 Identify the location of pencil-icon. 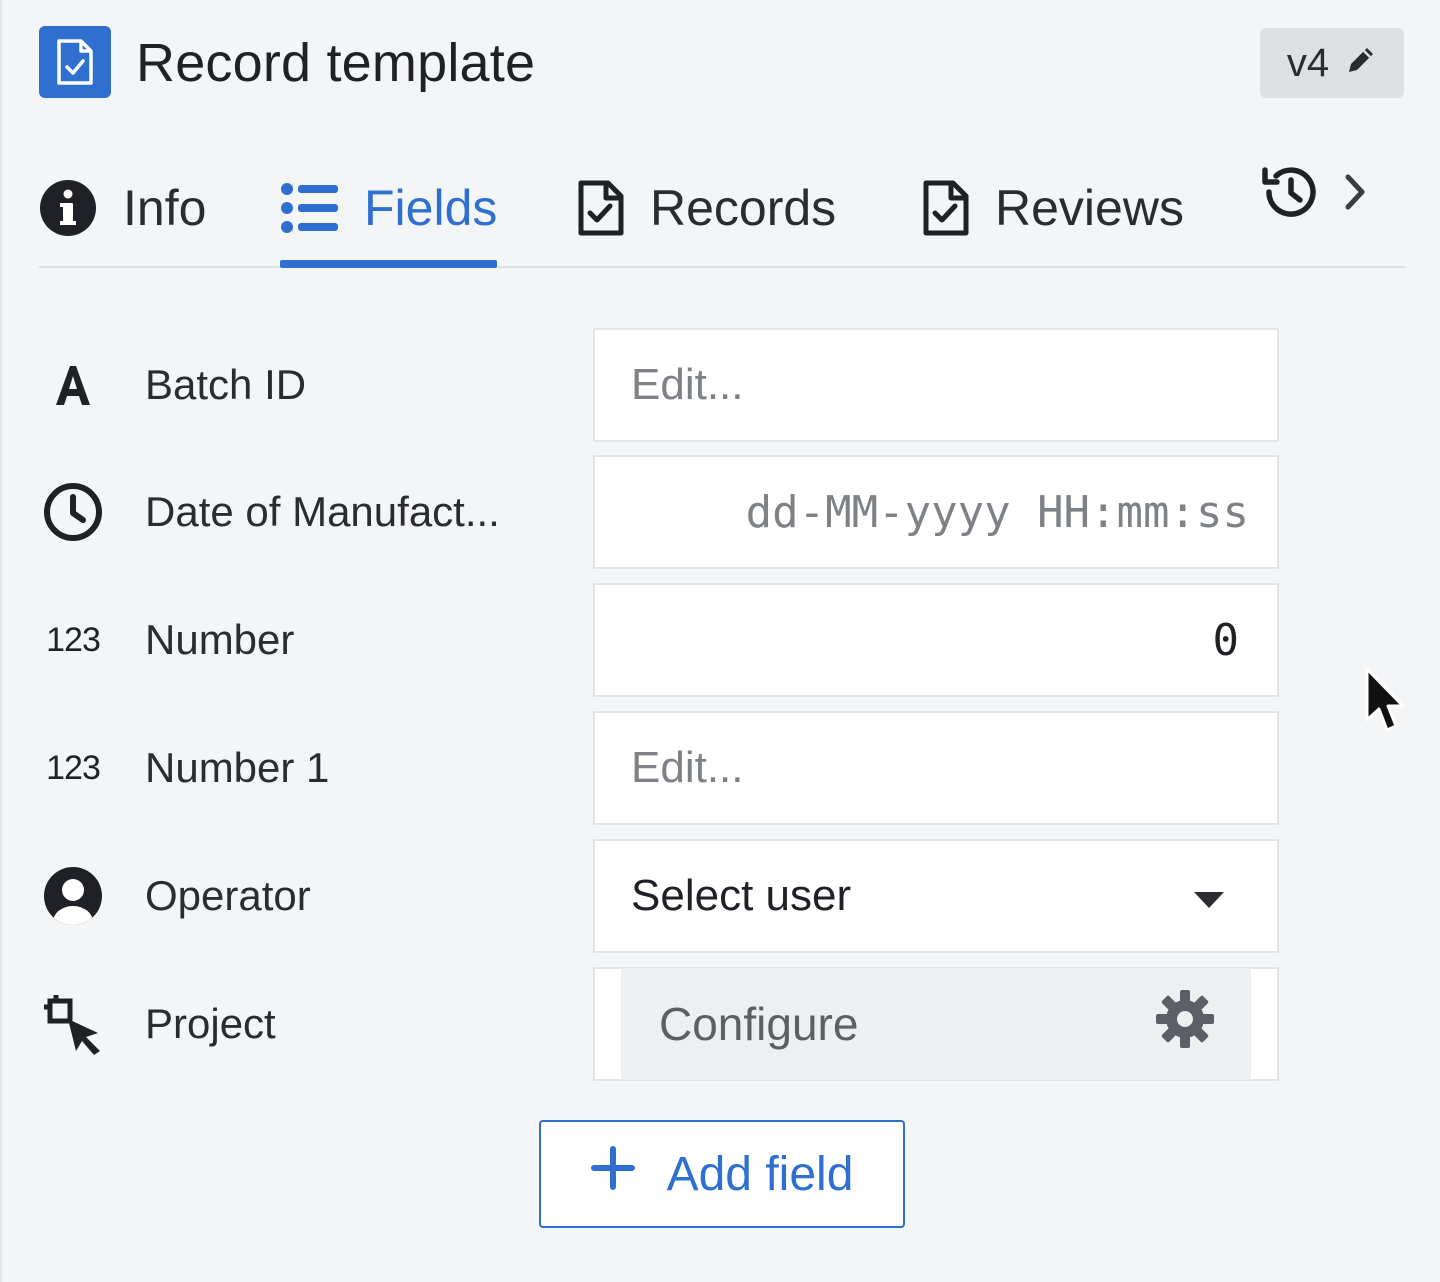
(1361, 63).